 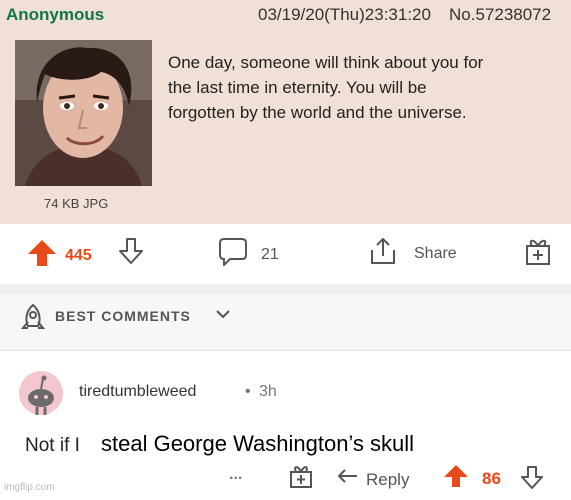 What do you see at coordinates (268, 391) in the screenshot?
I see `comment-age: 3h` at bounding box center [268, 391].